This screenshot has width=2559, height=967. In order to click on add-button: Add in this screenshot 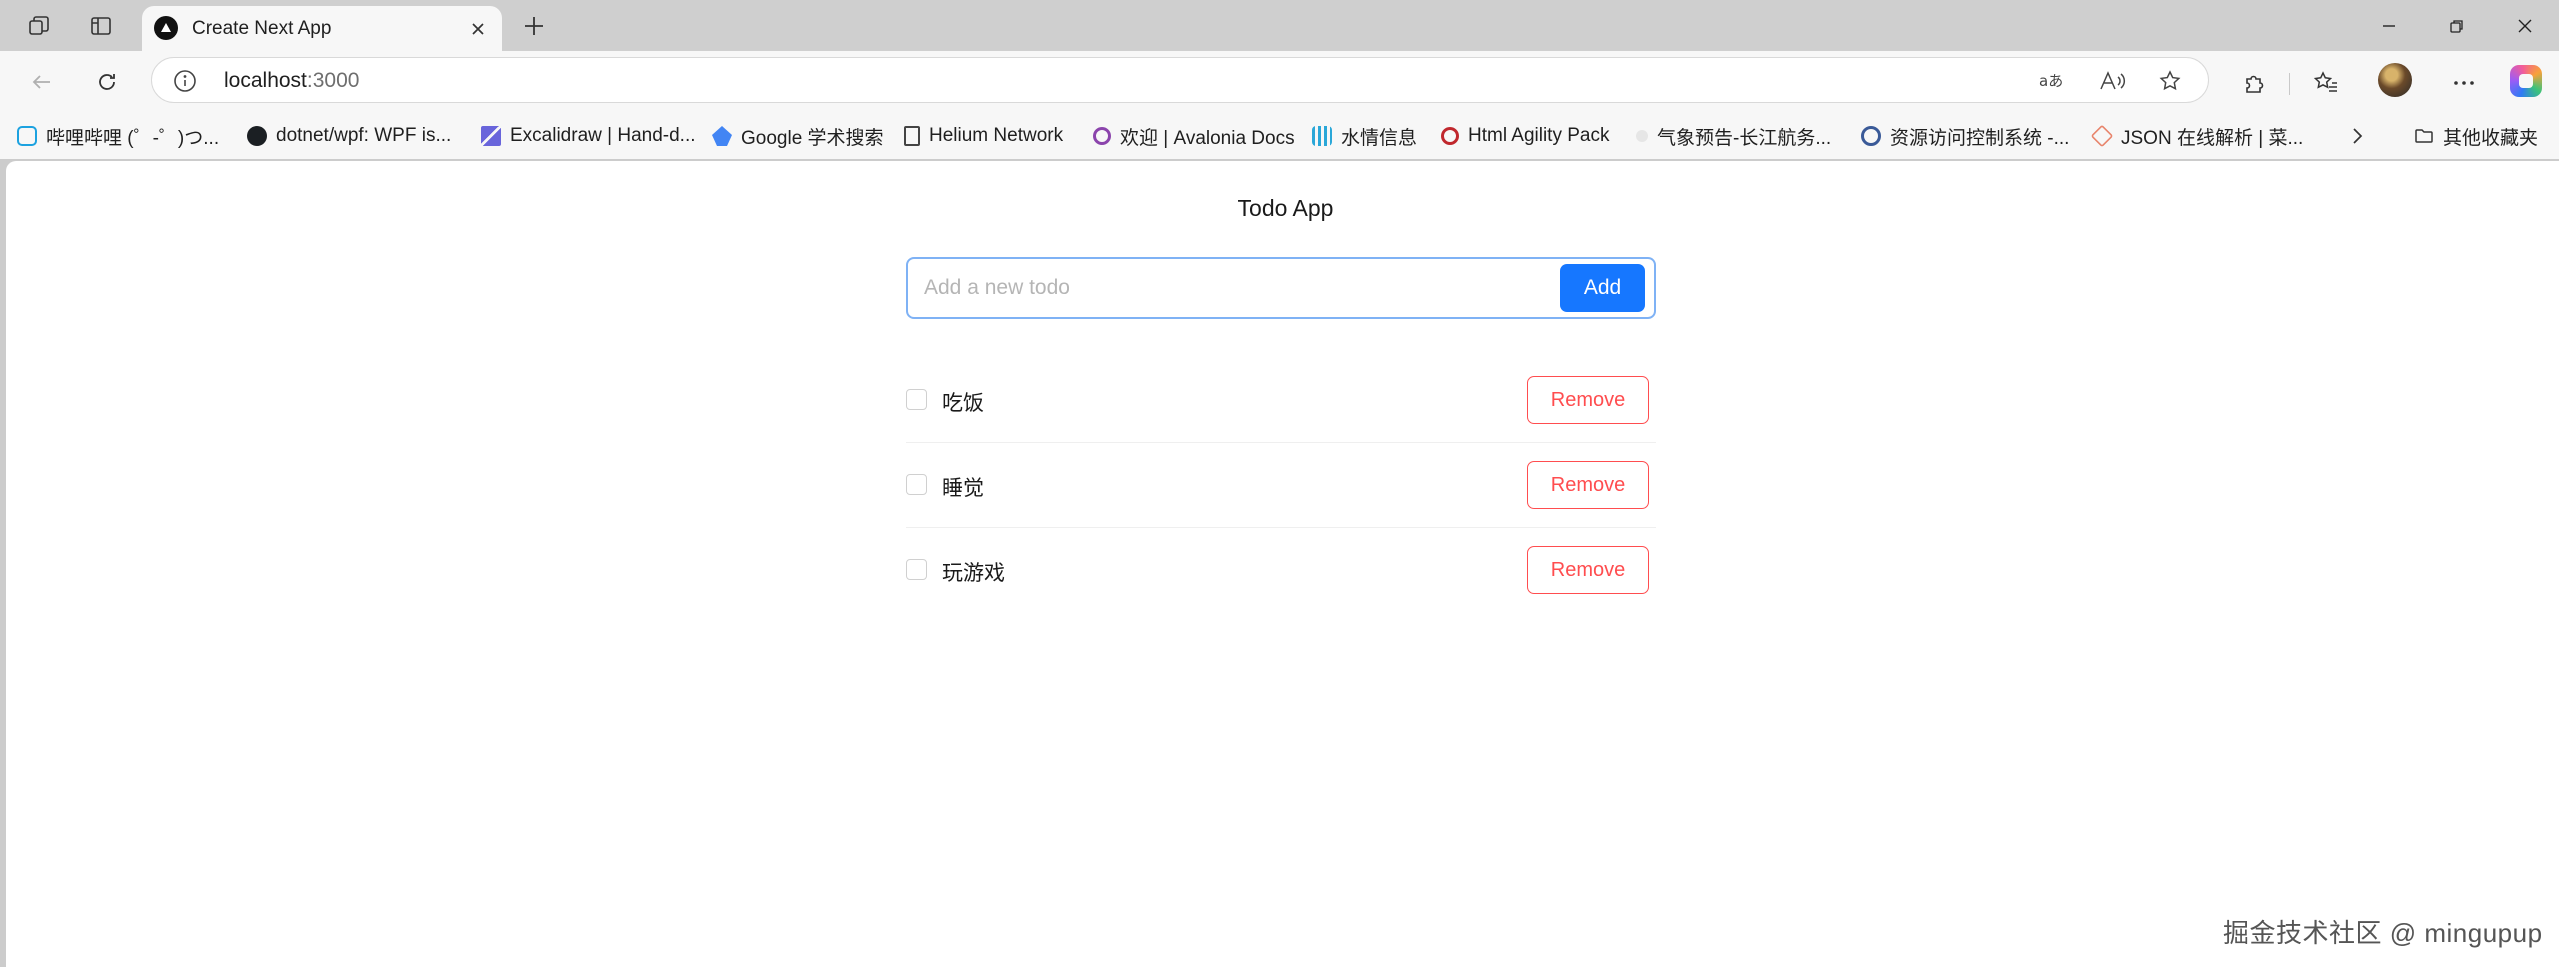, I will do `click(1602, 288)`.